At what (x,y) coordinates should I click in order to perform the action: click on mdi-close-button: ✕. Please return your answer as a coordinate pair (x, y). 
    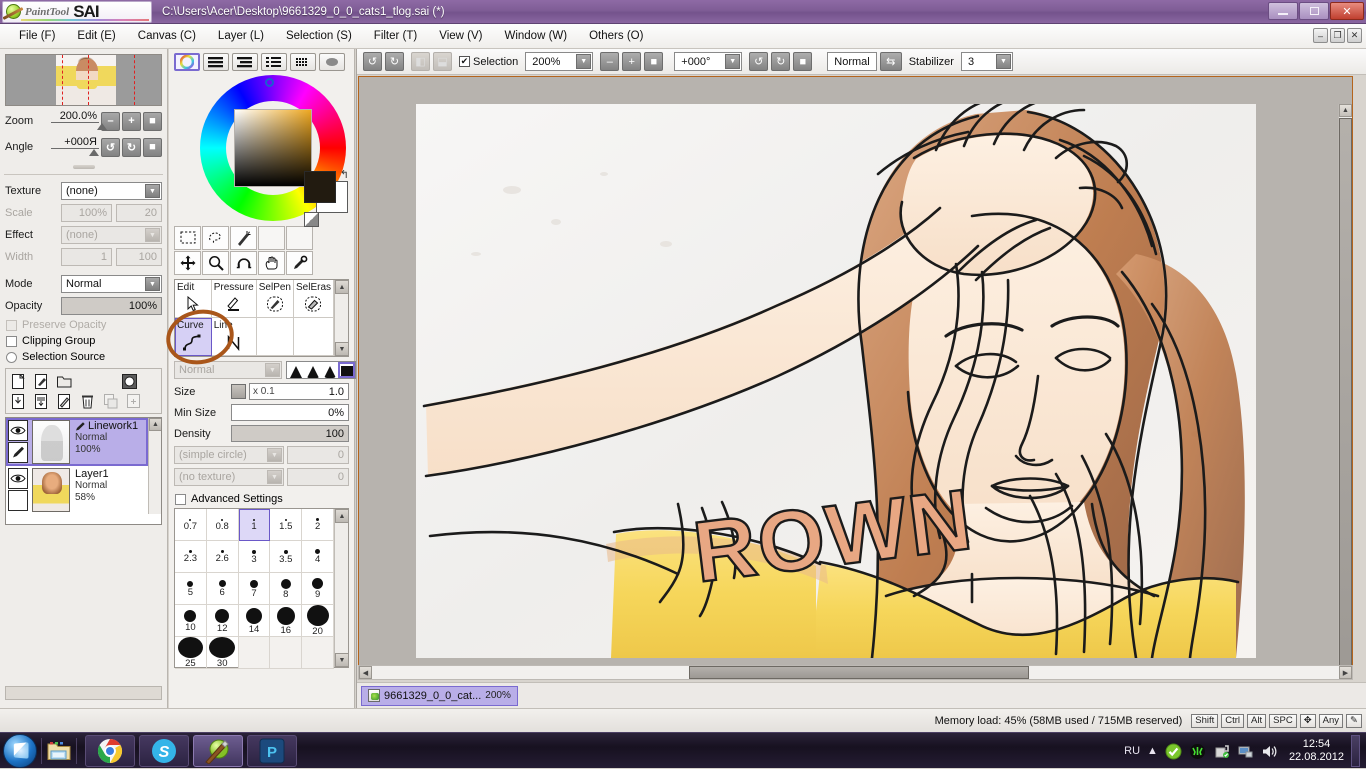
    Looking at the image, I should click on (1354, 35).